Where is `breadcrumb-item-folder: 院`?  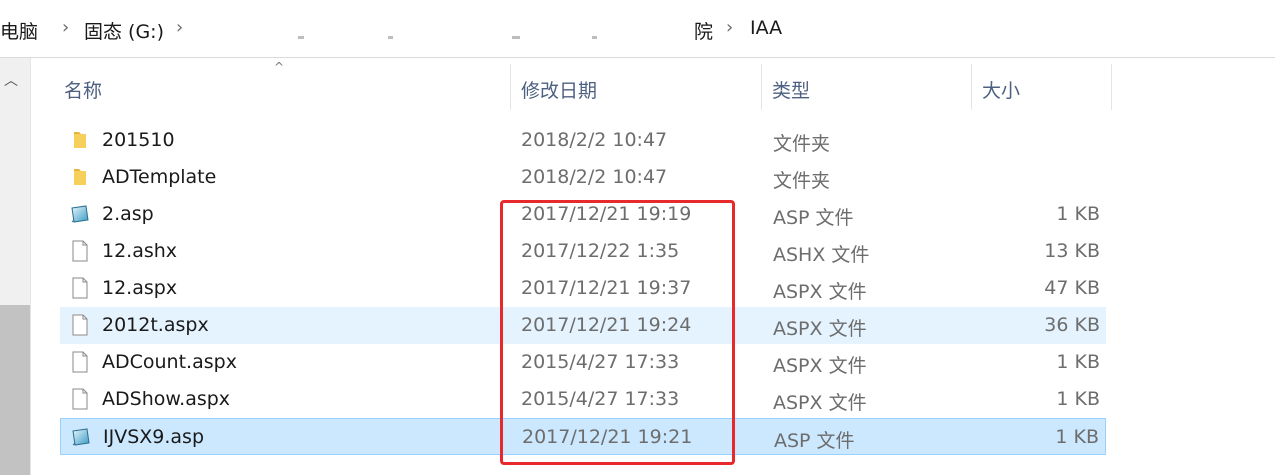
breadcrumb-item-folder: 院 is located at coordinates (703, 30).